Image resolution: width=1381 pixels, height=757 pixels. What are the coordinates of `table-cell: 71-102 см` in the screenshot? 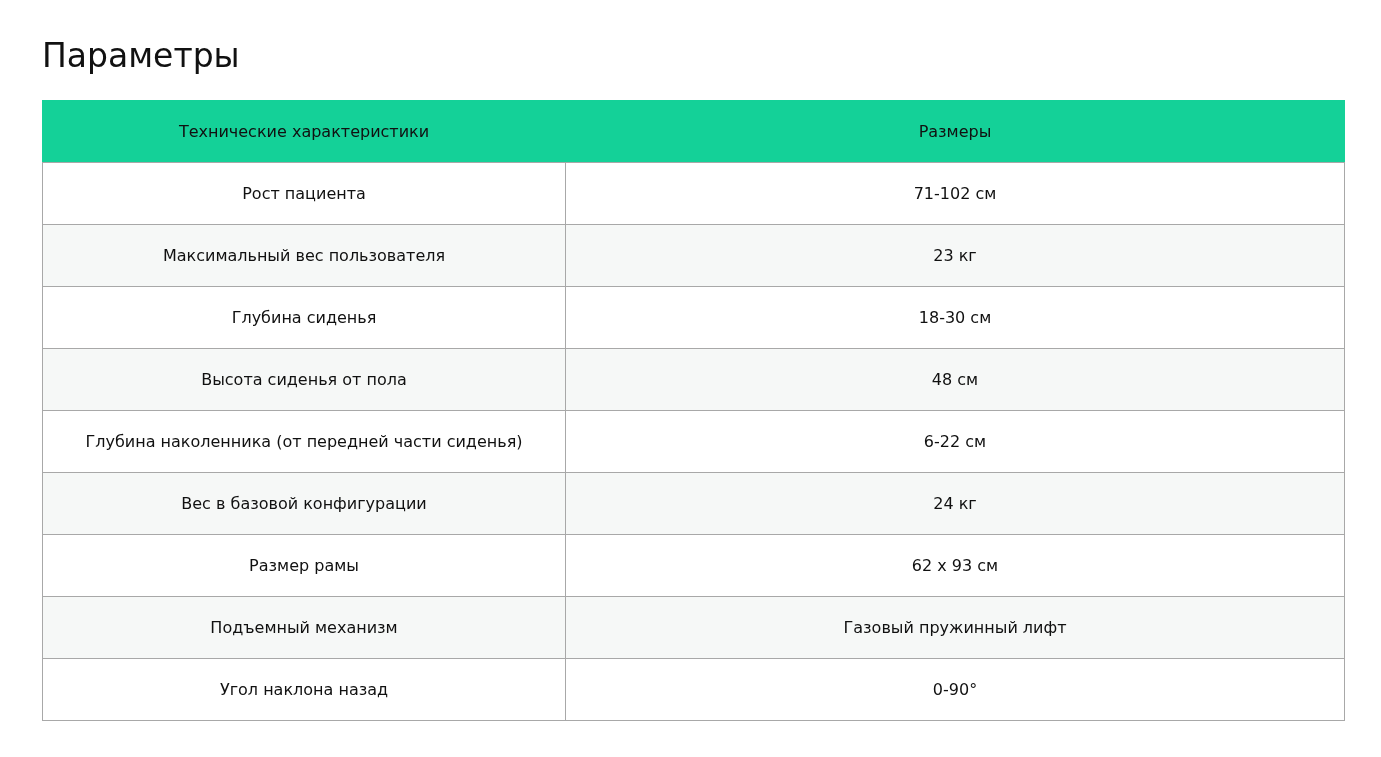 It's located at (955, 193).